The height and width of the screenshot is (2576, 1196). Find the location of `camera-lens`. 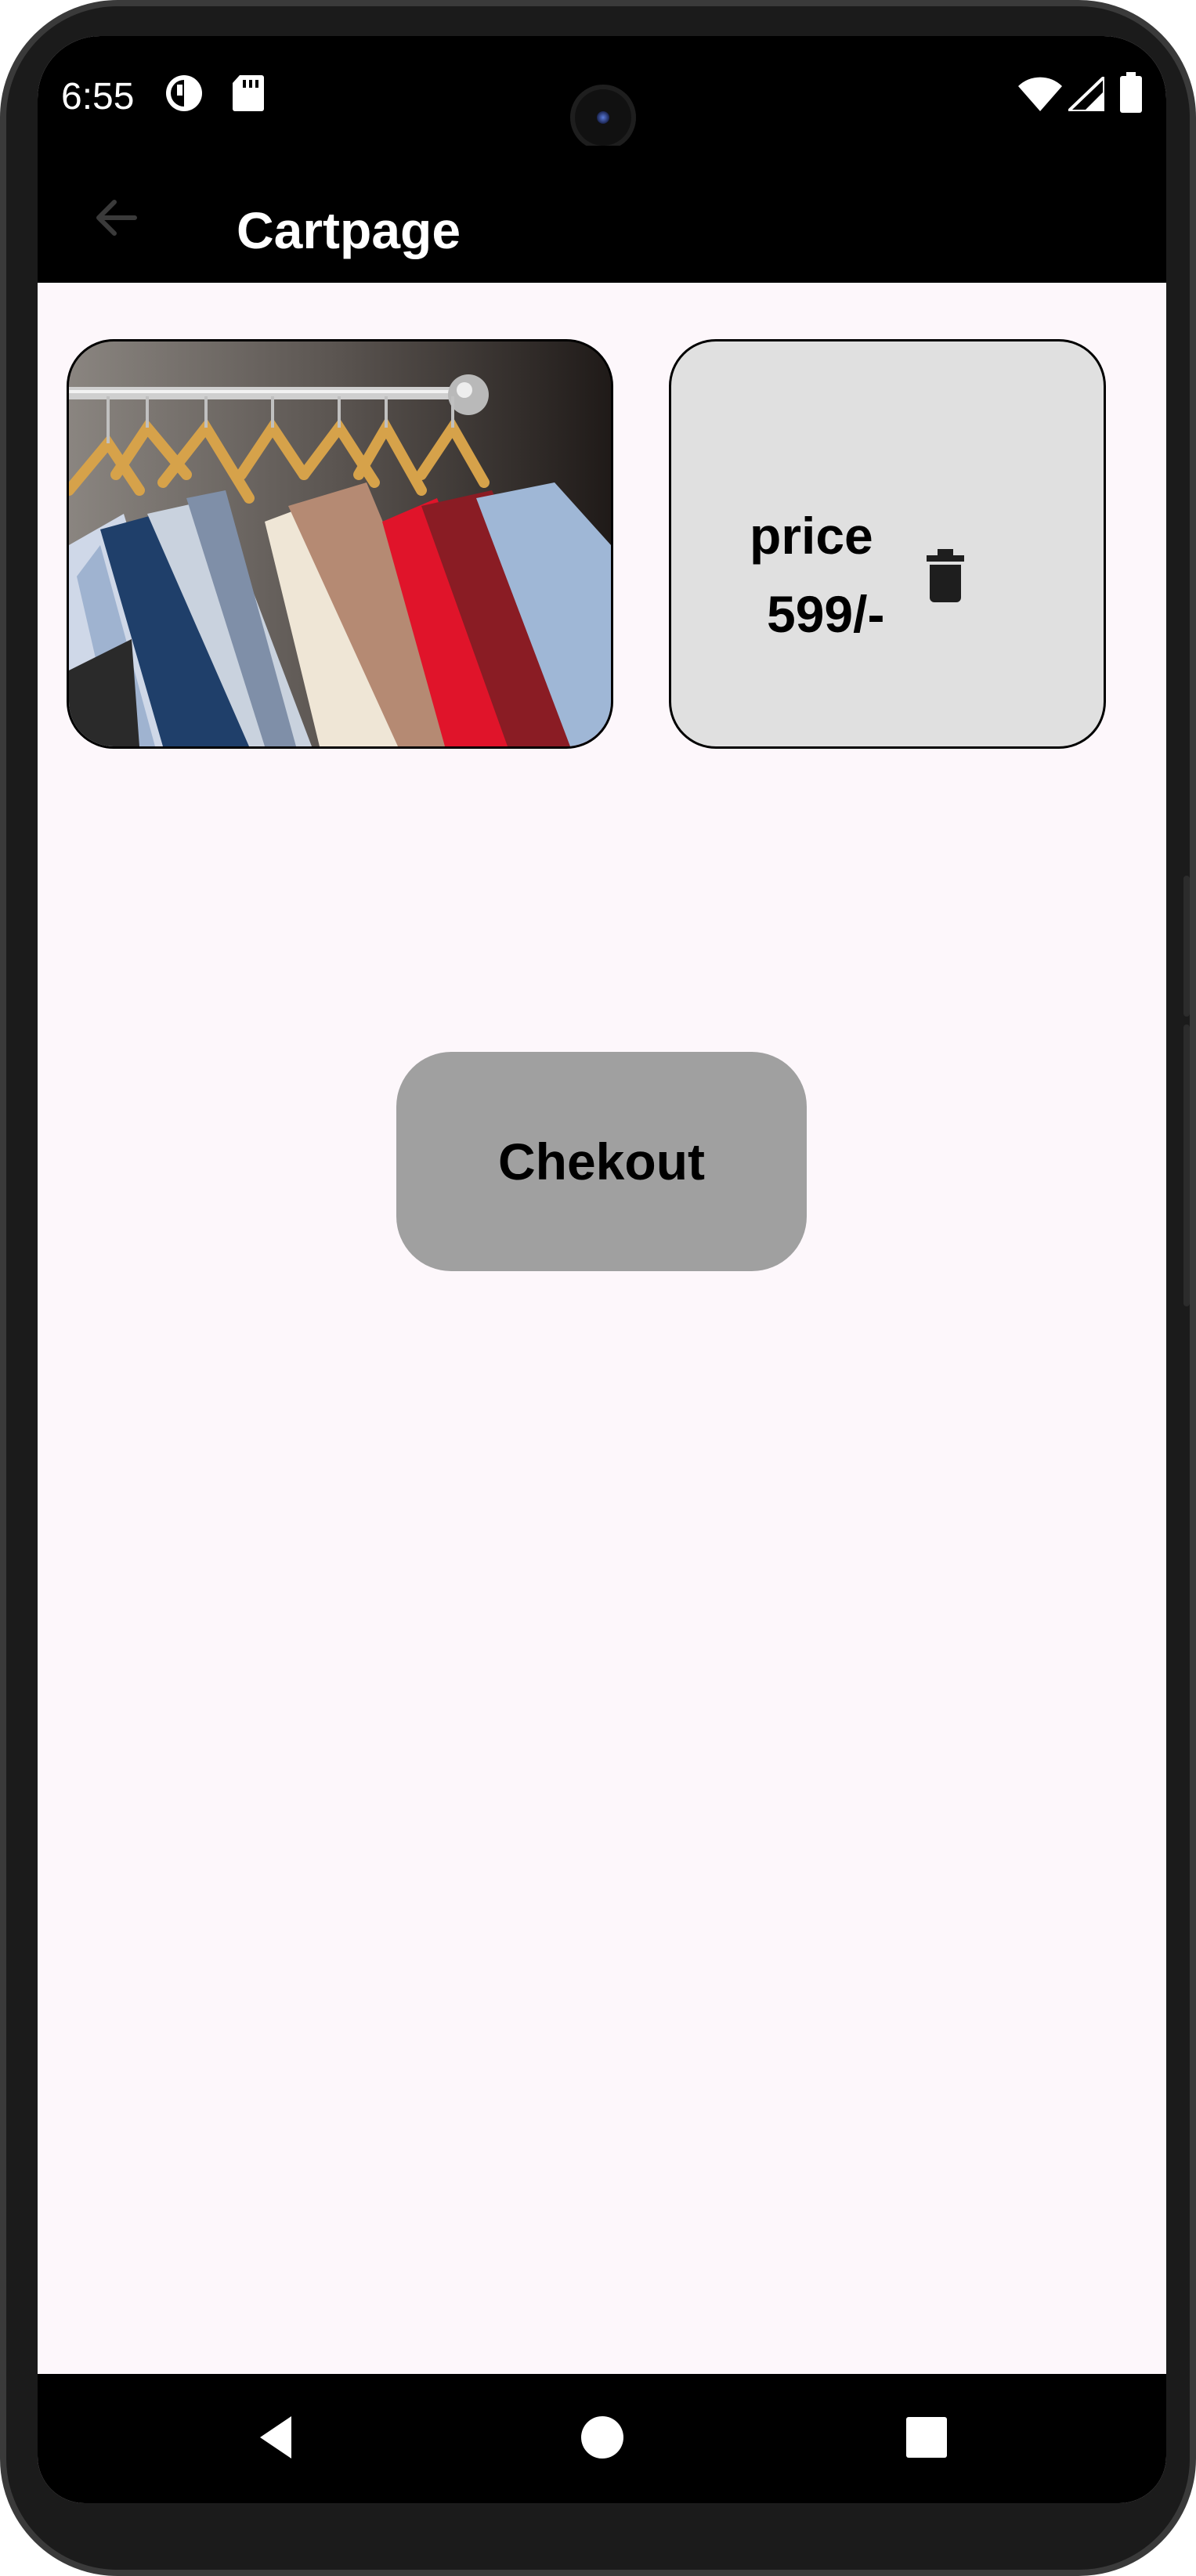

camera-lens is located at coordinates (603, 117).